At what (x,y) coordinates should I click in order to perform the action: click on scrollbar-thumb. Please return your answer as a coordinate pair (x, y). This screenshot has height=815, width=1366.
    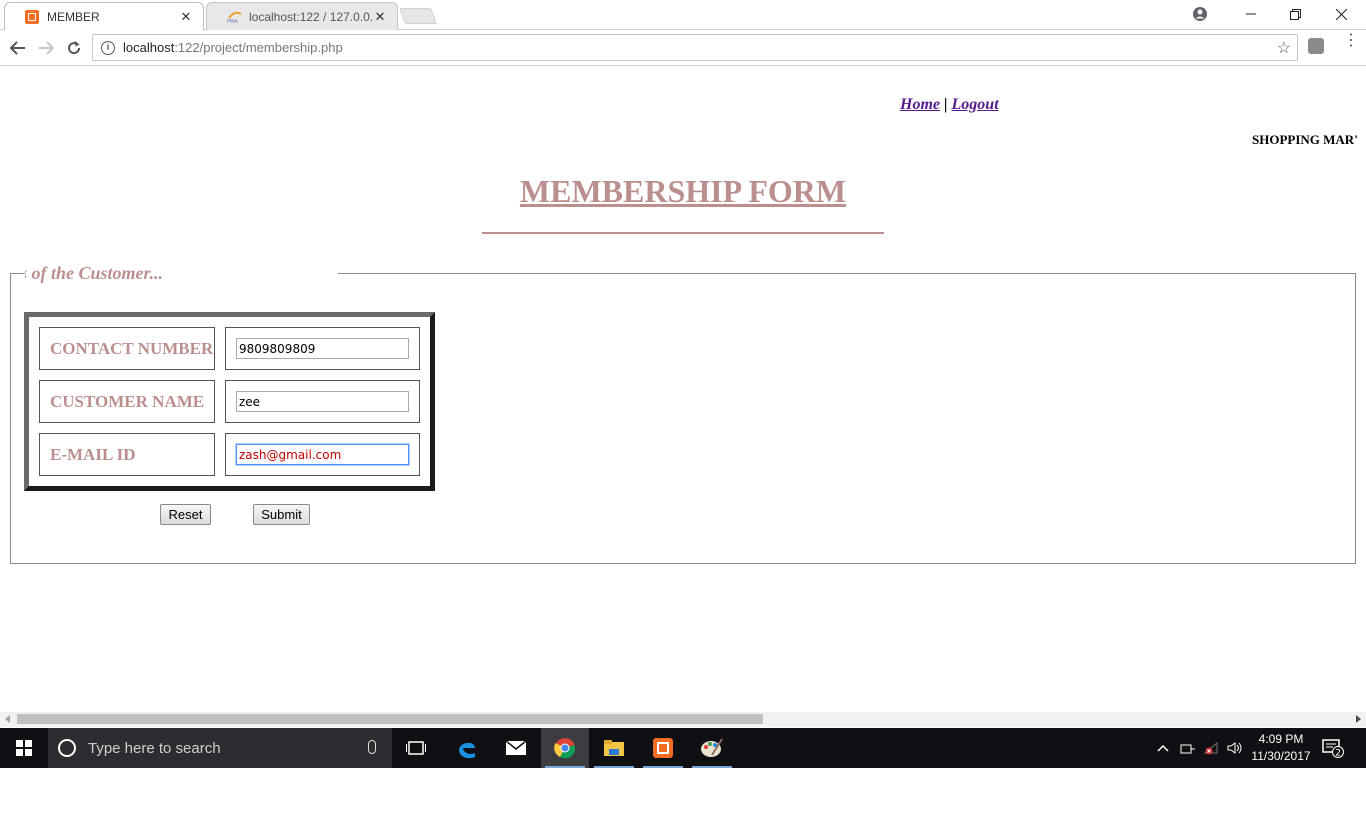
    Looking at the image, I should click on (390, 719).